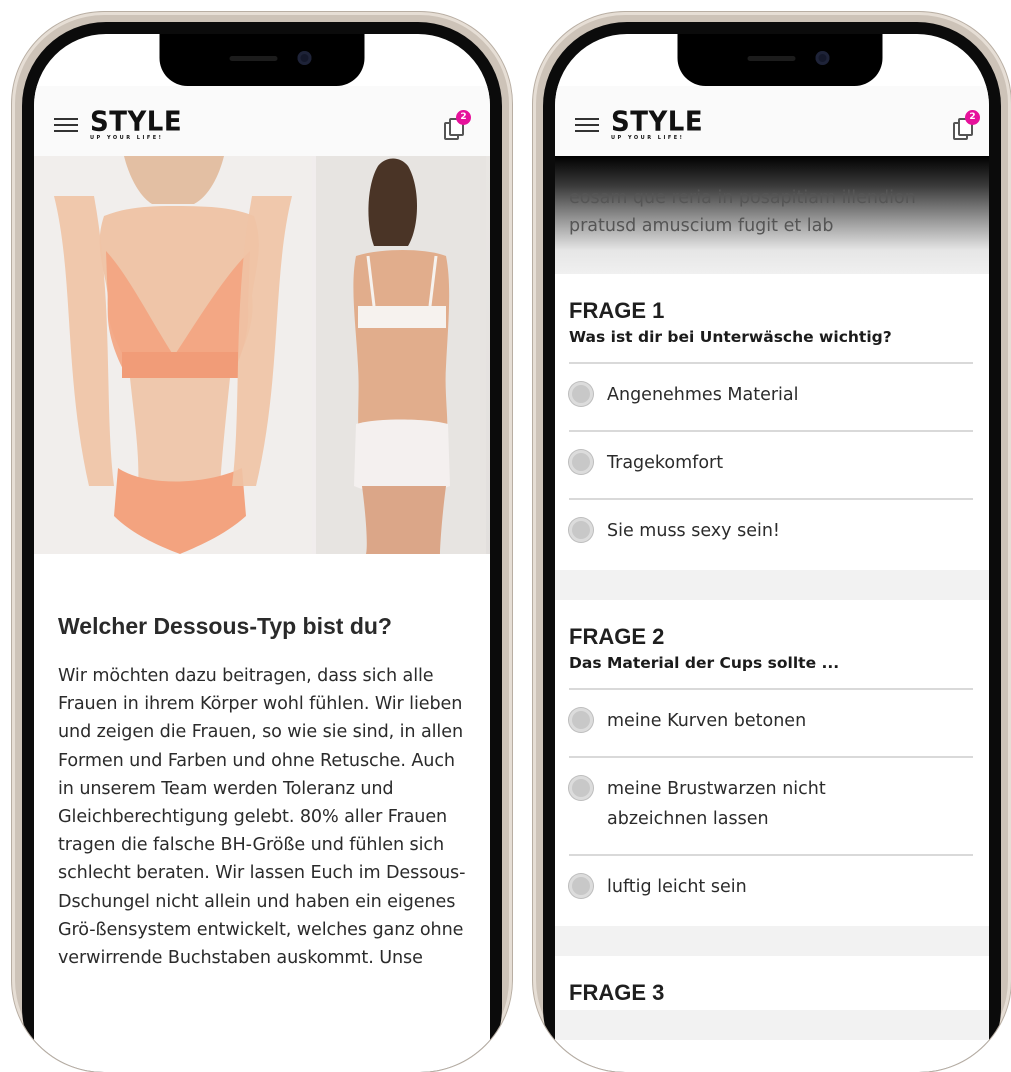 The height and width of the screenshot is (1072, 1011). Describe the element at coordinates (665, 463) in the screenshot. I see `answer-label: Tragekomfort` at that location.